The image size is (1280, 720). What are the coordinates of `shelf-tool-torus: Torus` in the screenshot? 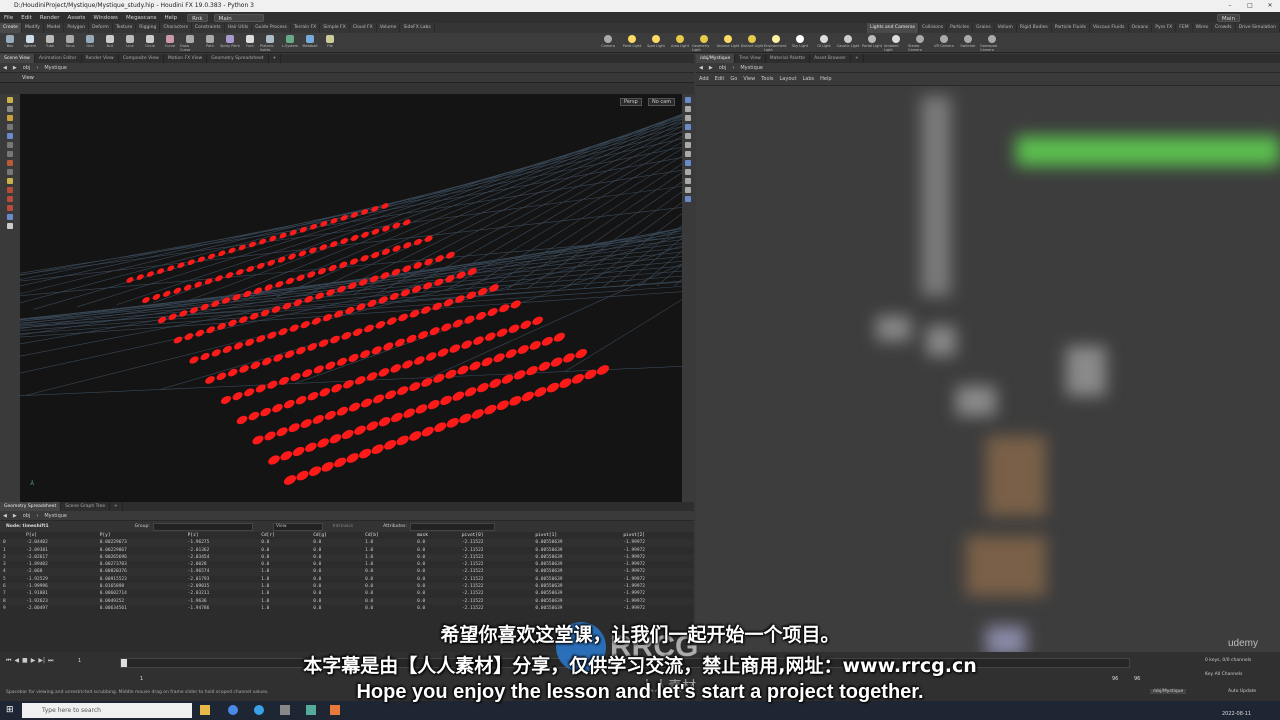 It's located at (70, 42).